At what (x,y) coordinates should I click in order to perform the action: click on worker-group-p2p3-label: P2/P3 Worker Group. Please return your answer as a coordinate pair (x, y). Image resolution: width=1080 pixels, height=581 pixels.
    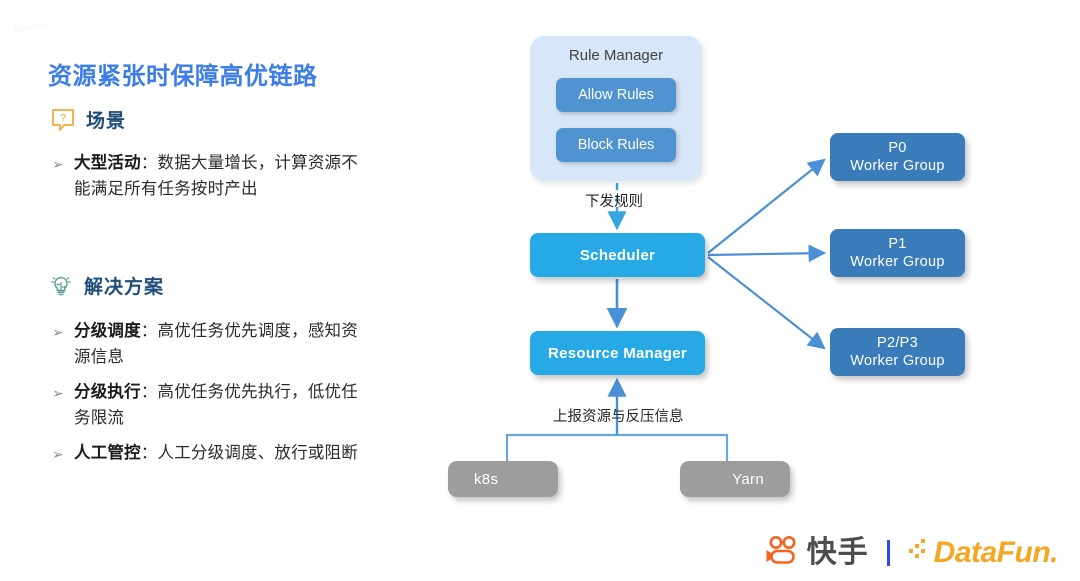
    Looking at the image, I should click on (897, 352).